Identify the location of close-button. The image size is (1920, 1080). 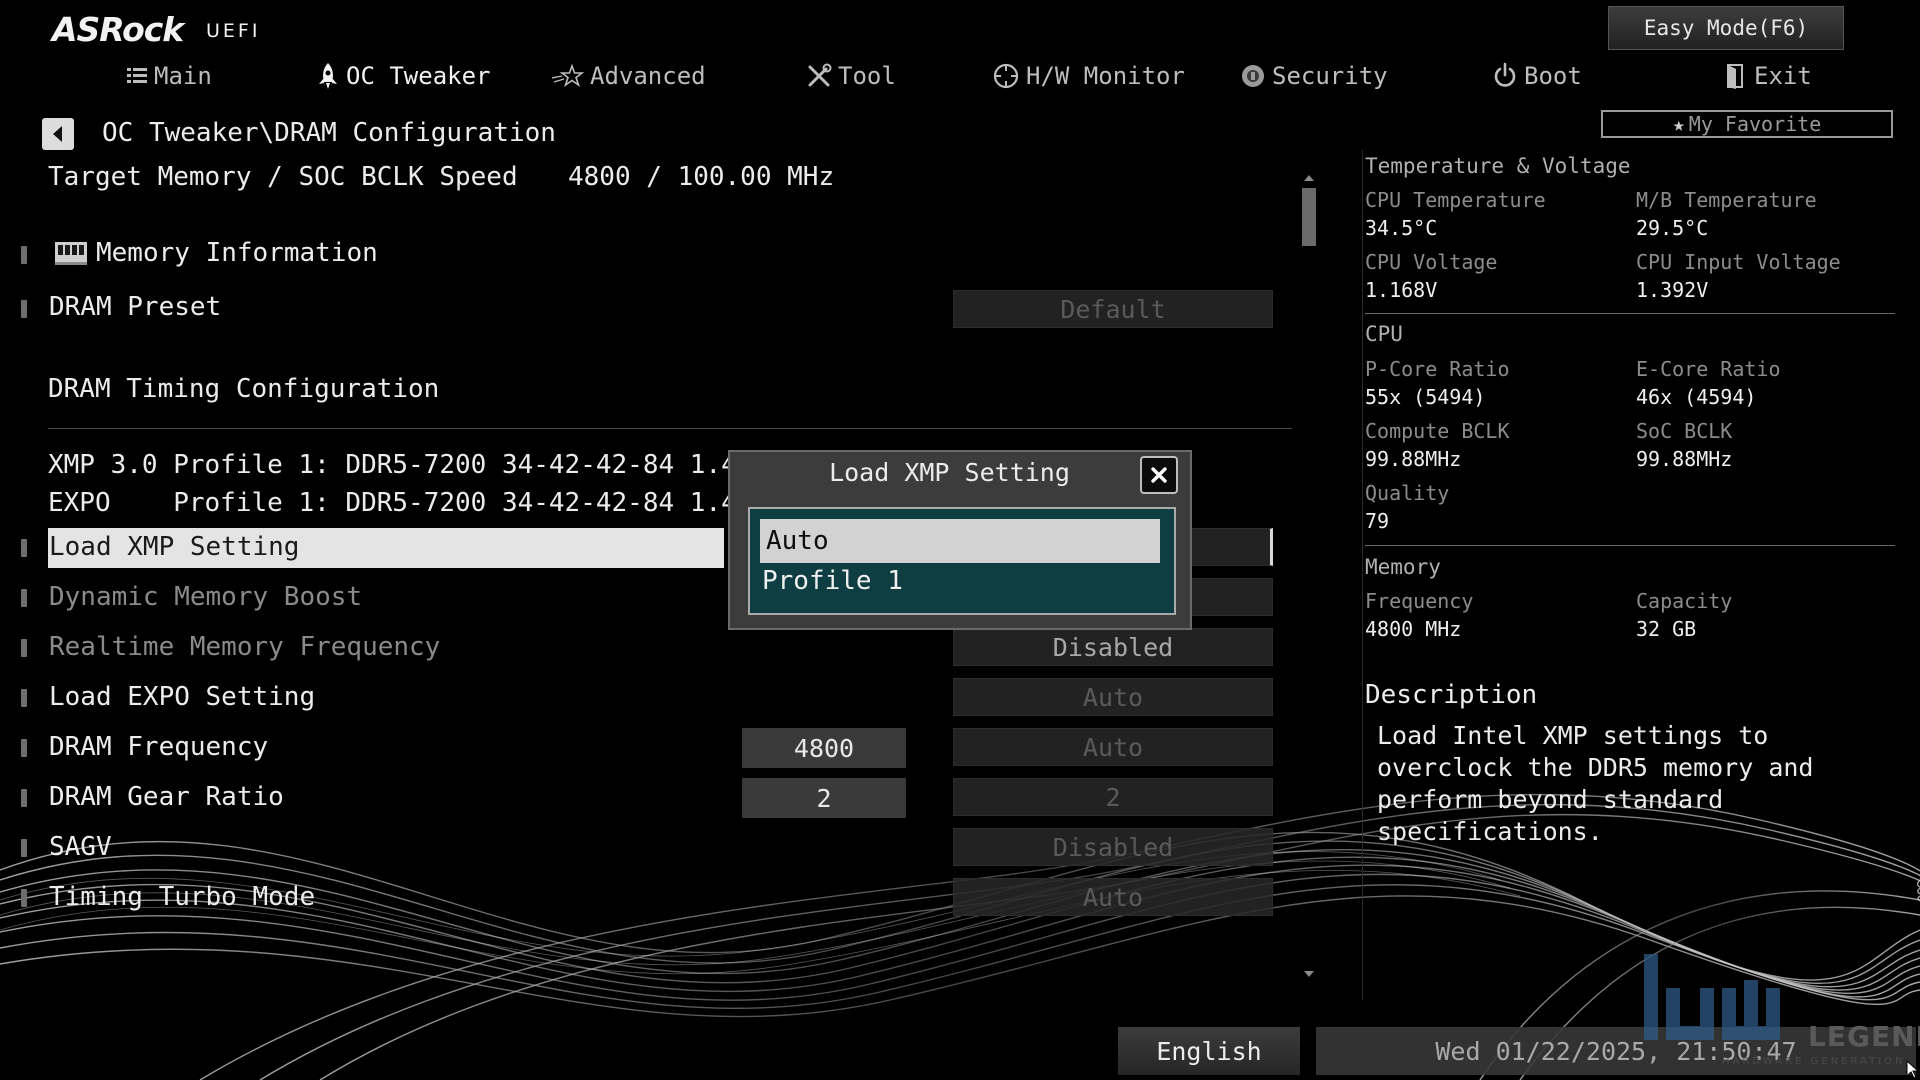
(1159, 475).